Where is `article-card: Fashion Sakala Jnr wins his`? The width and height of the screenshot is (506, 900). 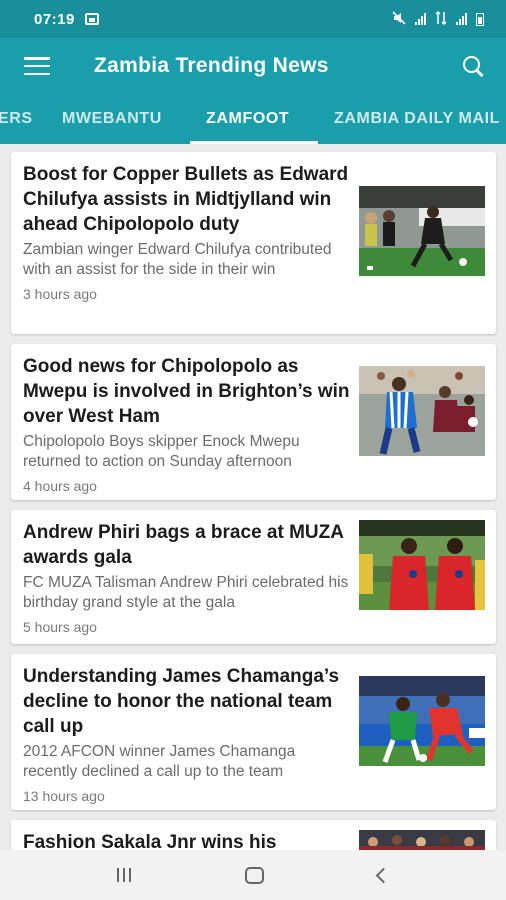
article-card: Fashion Sakala Jnr wins his is located at coordinates (253, 835).